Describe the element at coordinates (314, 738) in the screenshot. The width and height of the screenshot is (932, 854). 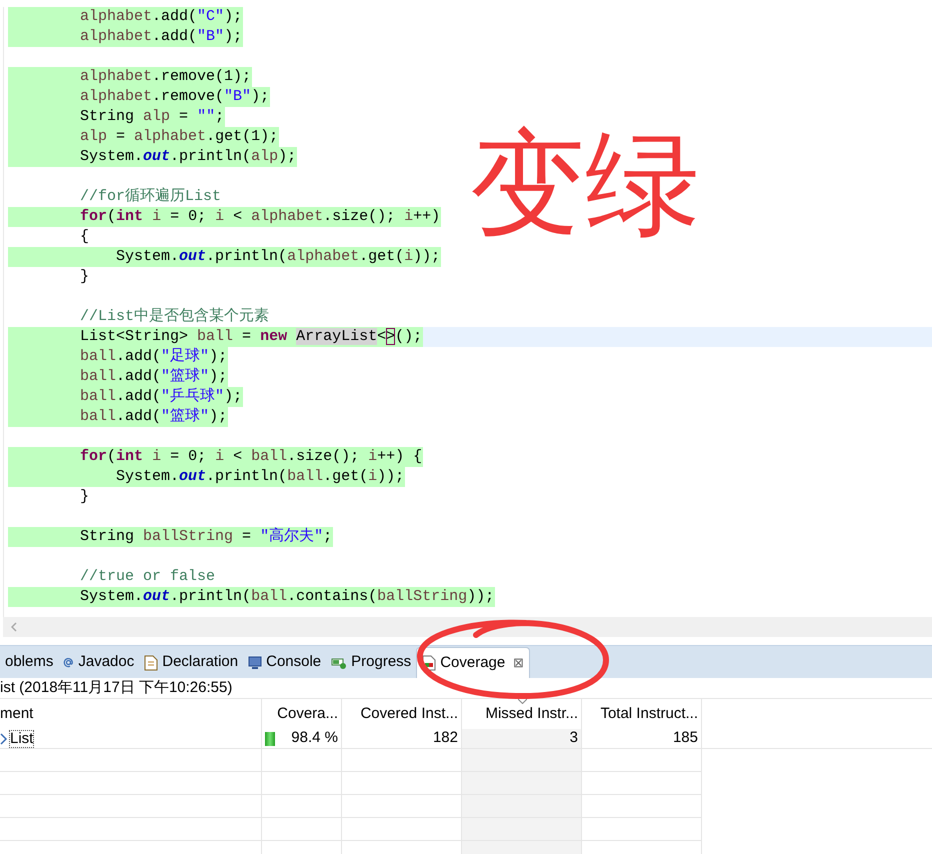
I see `table-cell-text: 98.4 %` at that location.